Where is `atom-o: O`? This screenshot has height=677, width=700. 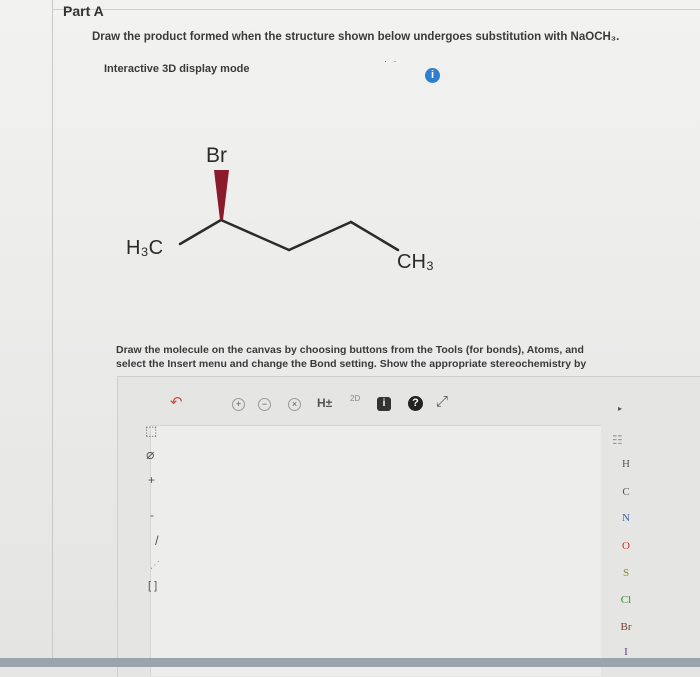
atom-o: O is located at coordinates (626, 546).